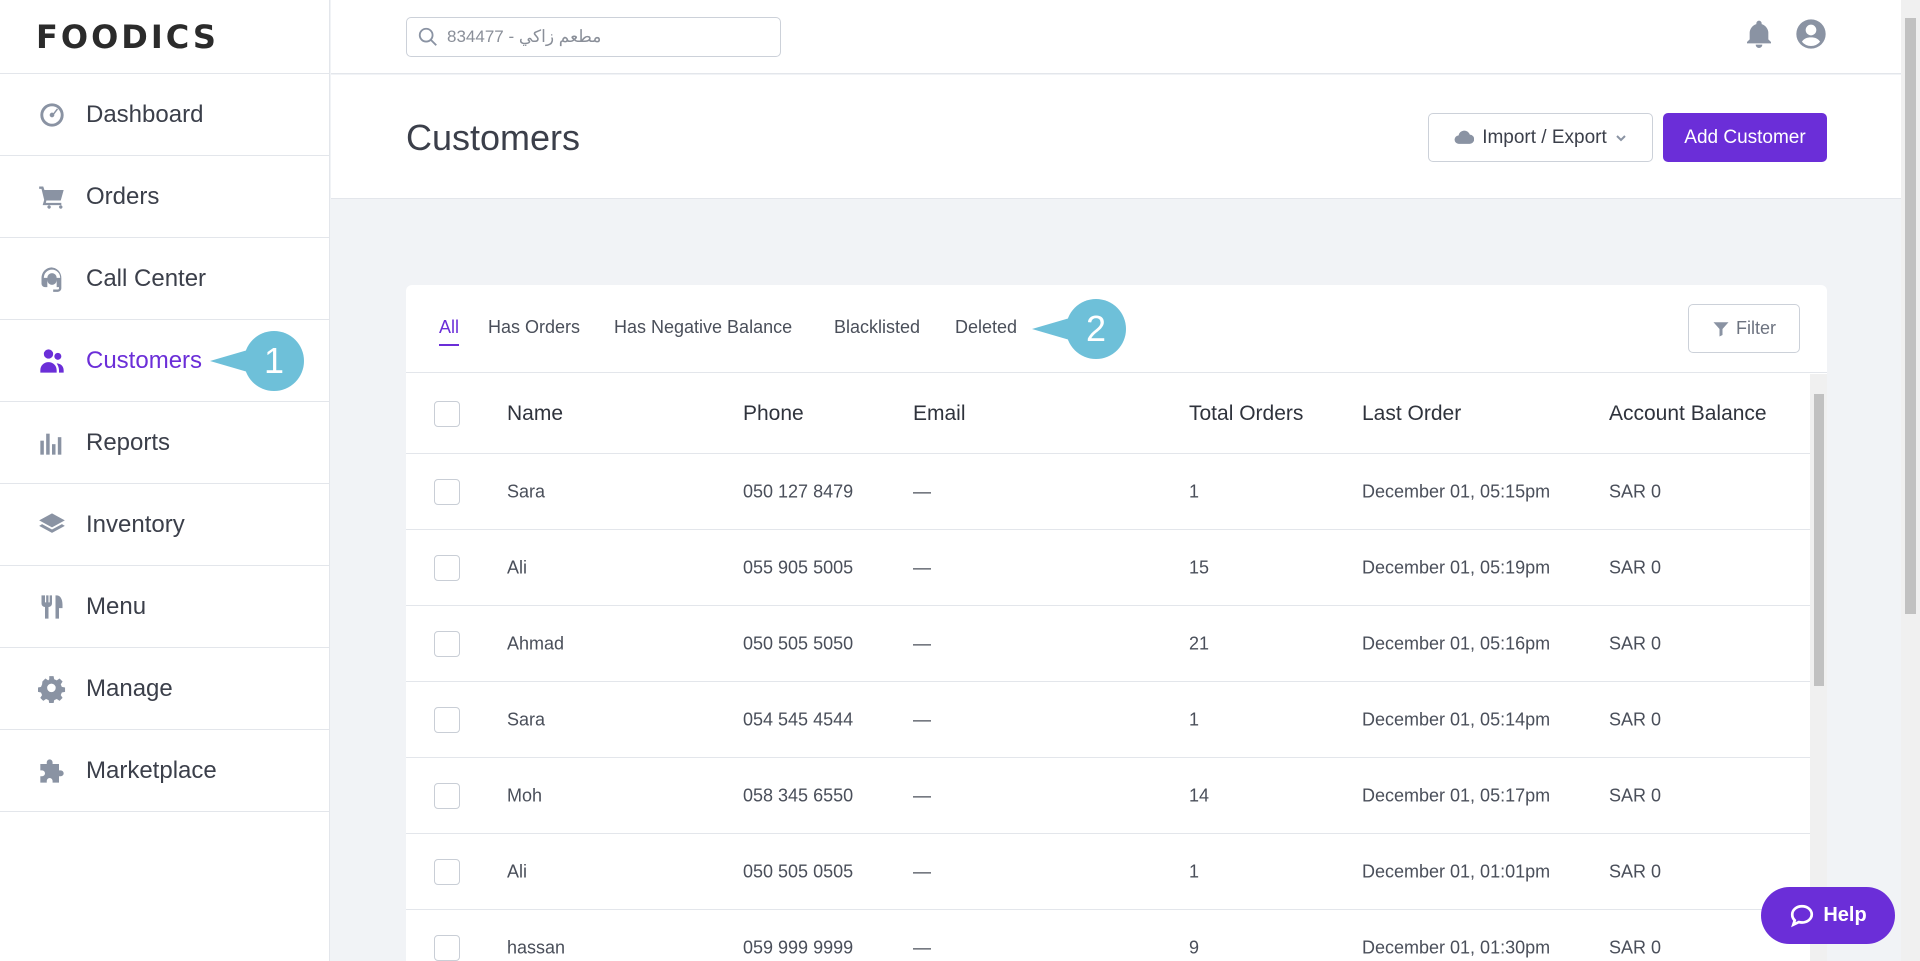  I want to click on column-header-name: Name, so click(535, 414).